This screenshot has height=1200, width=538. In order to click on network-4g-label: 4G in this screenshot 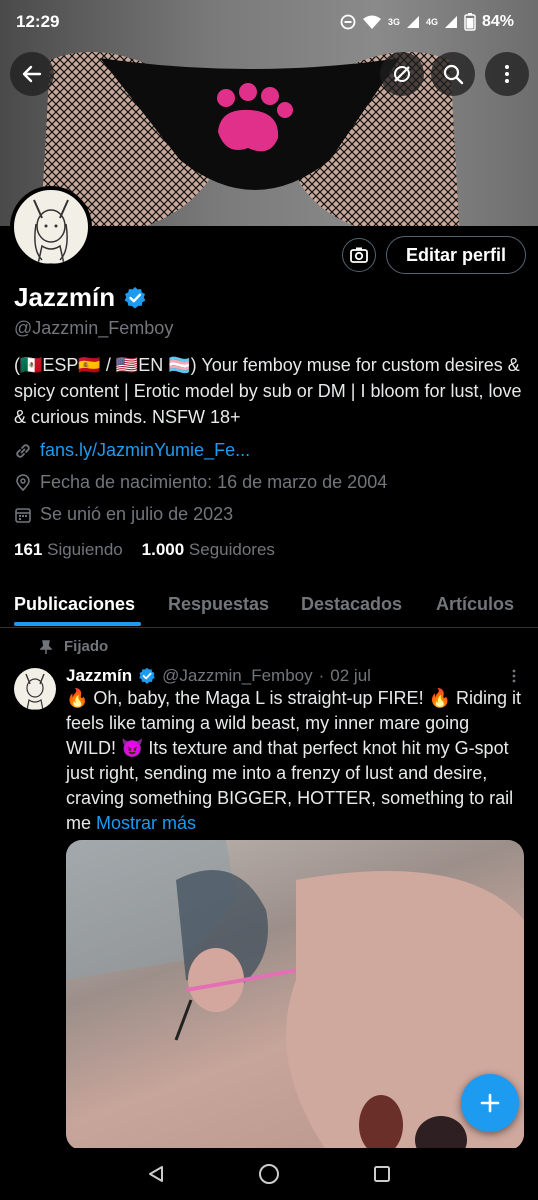, I will do `click(431, 22)`.